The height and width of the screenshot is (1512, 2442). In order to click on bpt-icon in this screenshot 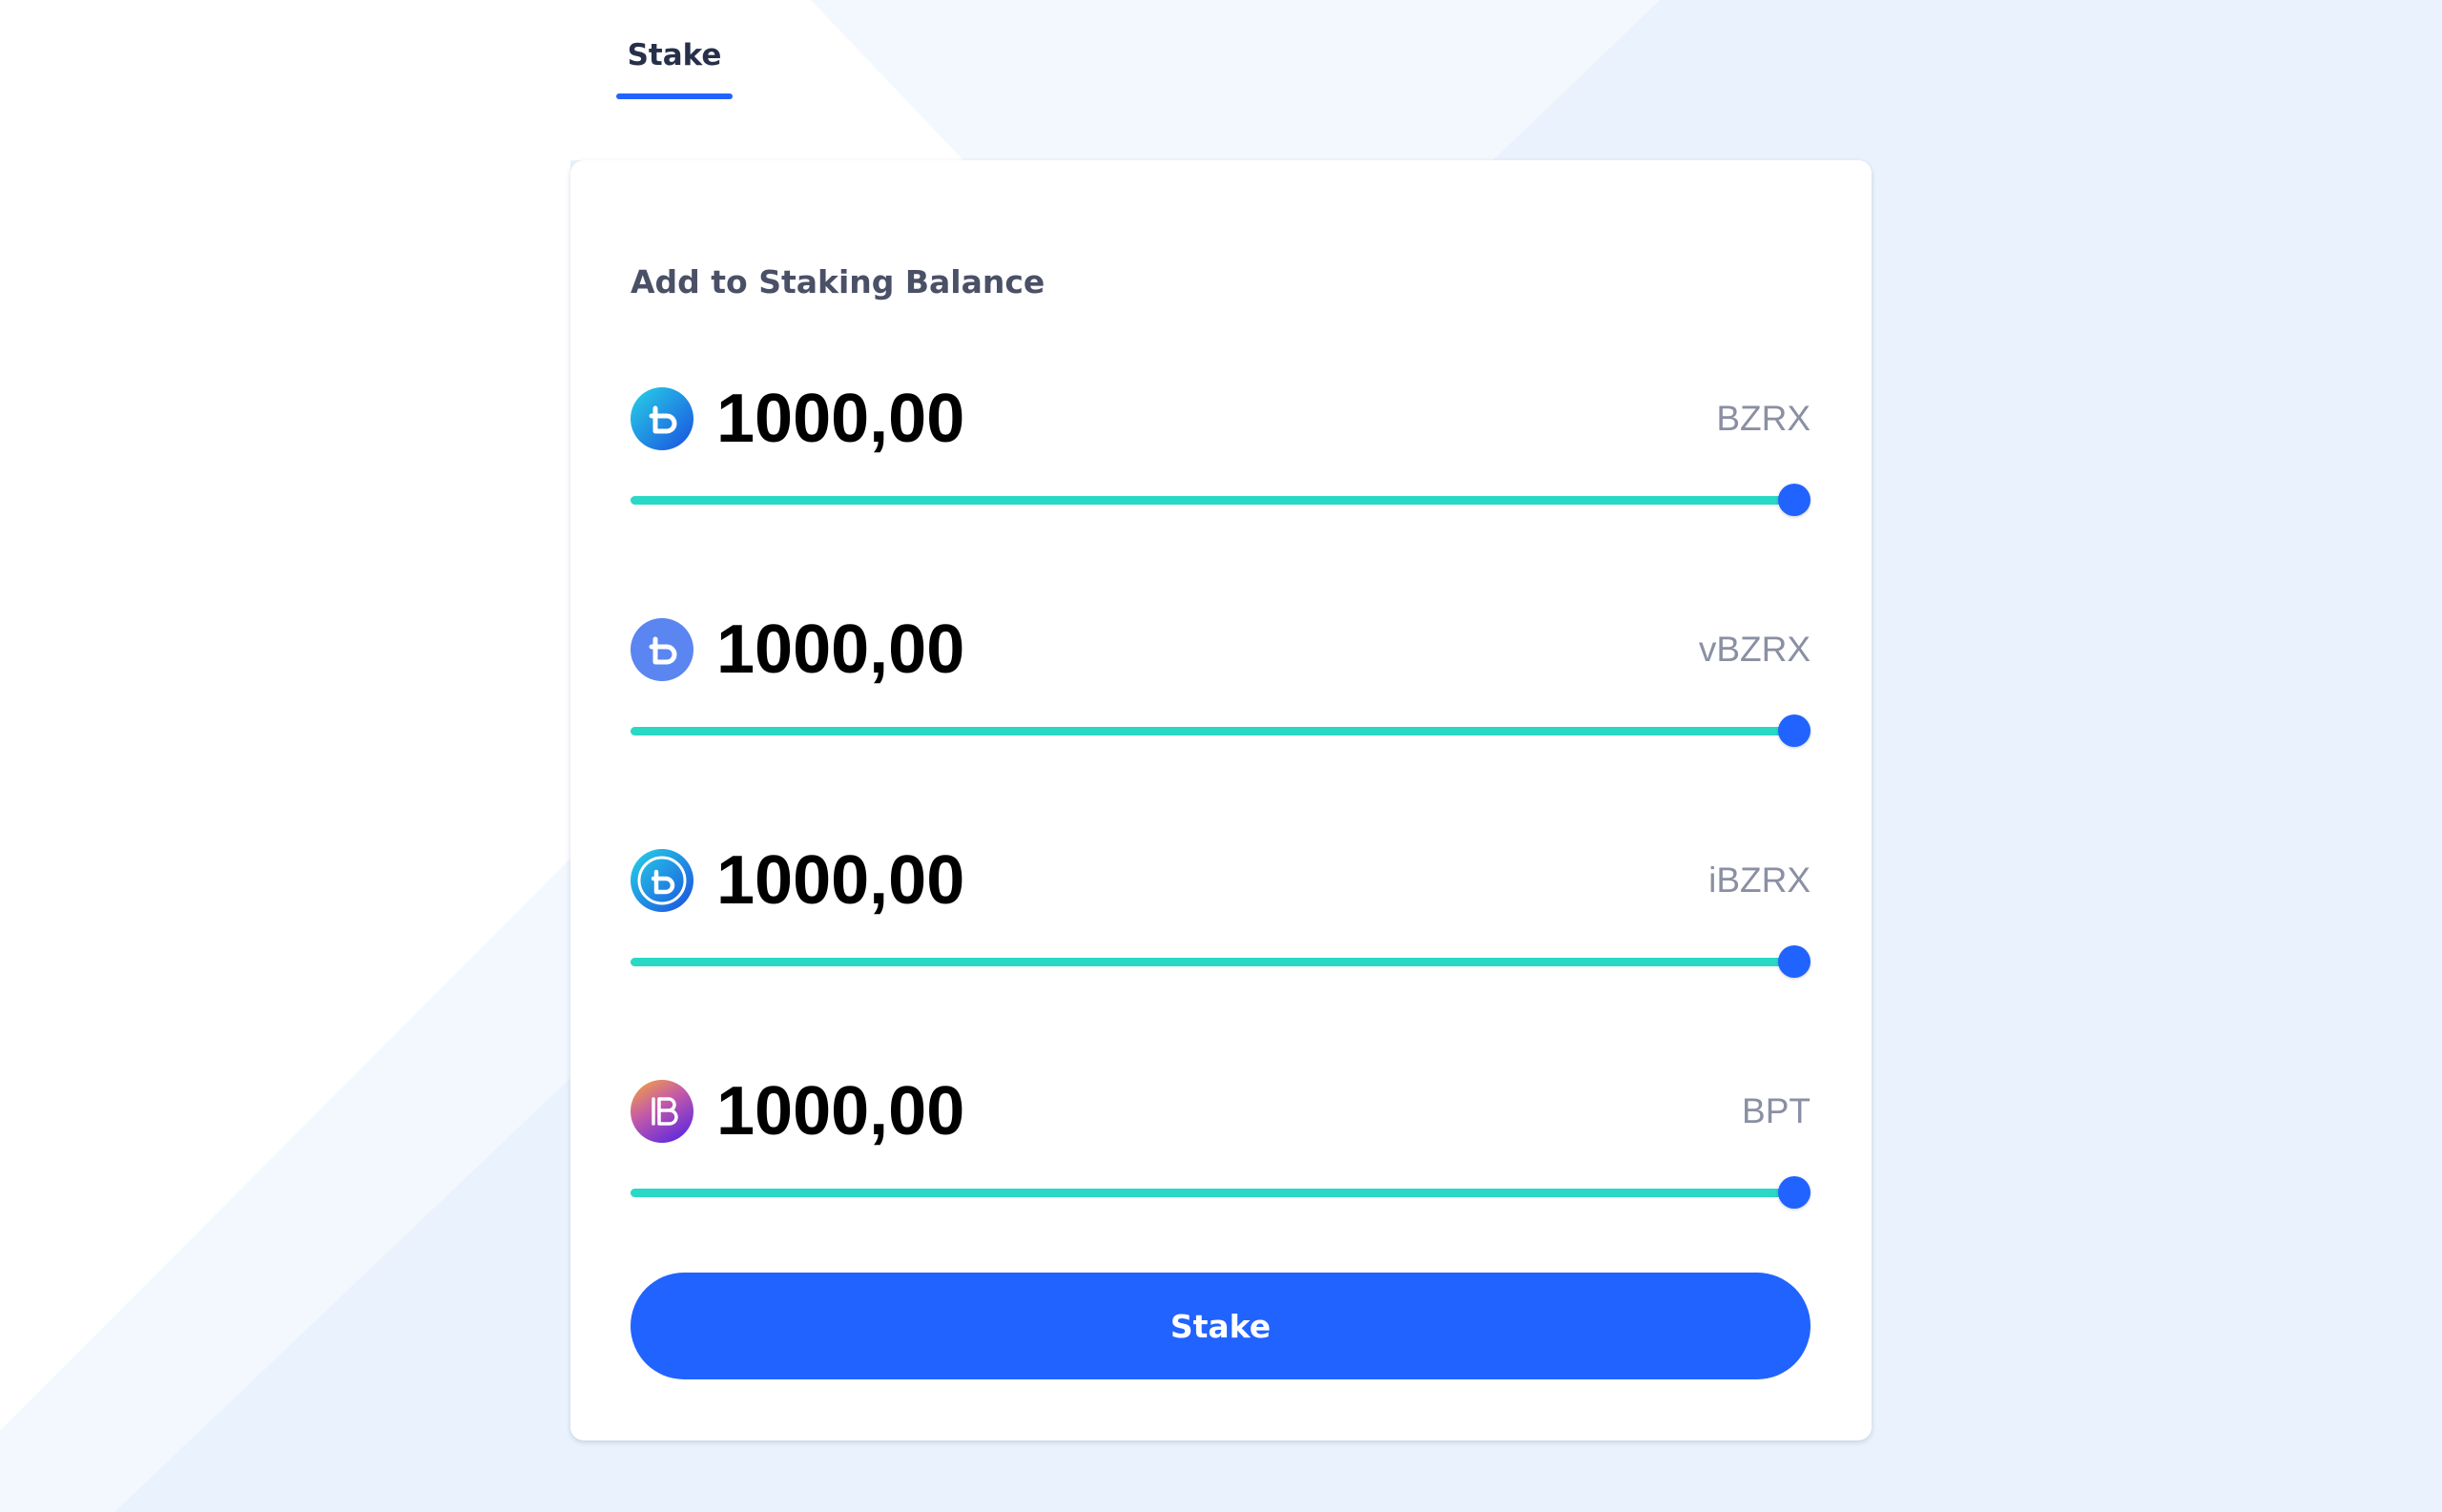, I will do `click(662, 1111)`.